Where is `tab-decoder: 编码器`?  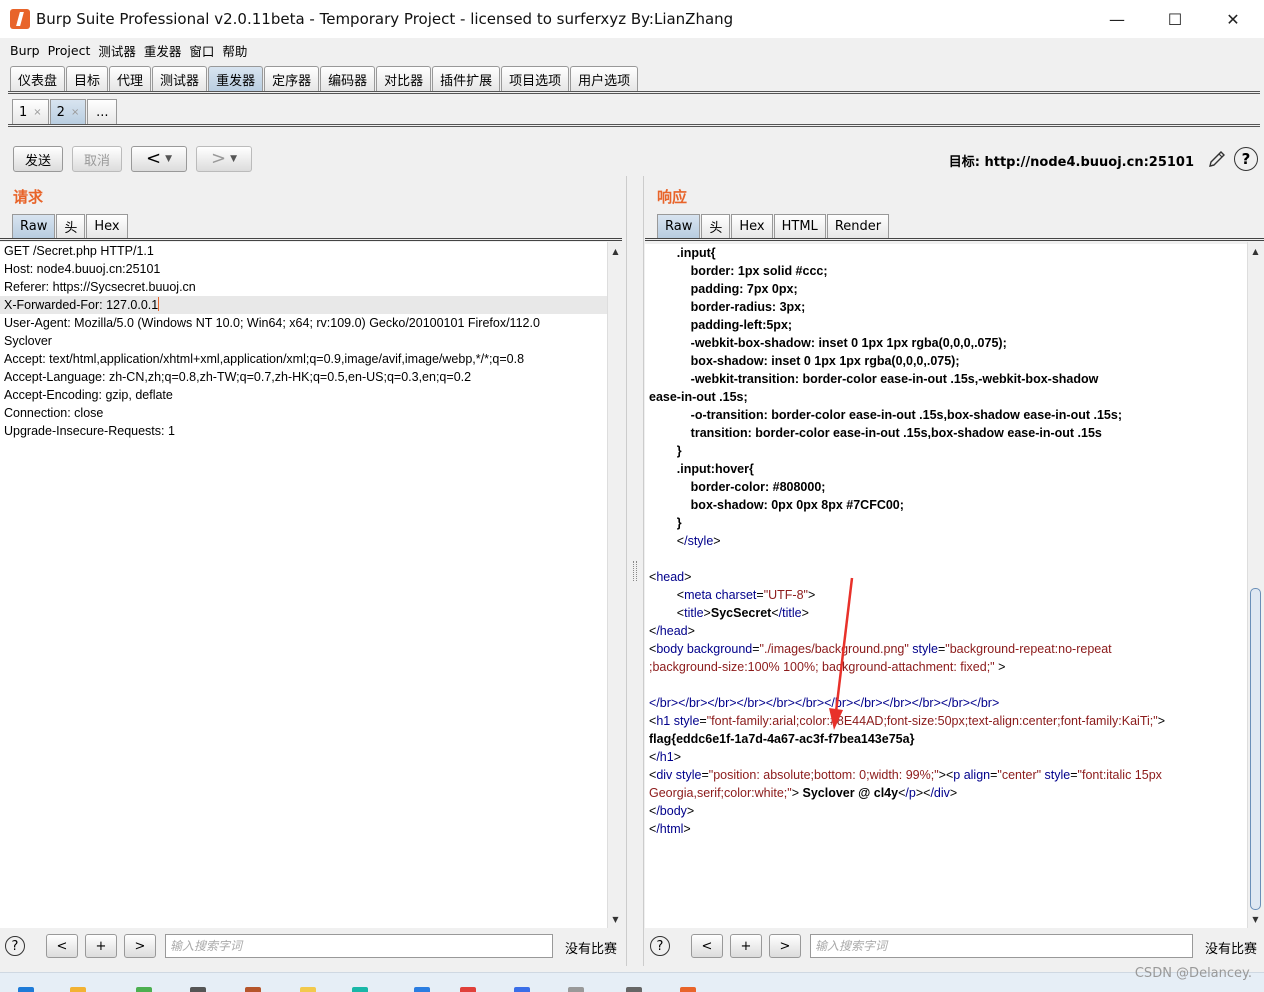
tab-decoder: 编码器 is located at coordinates (348, 79).